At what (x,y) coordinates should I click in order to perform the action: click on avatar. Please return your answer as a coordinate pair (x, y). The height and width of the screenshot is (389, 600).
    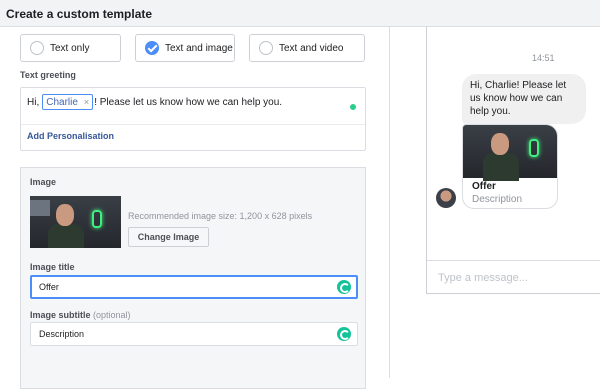
    Looking at the image, I should click on (446, 198).